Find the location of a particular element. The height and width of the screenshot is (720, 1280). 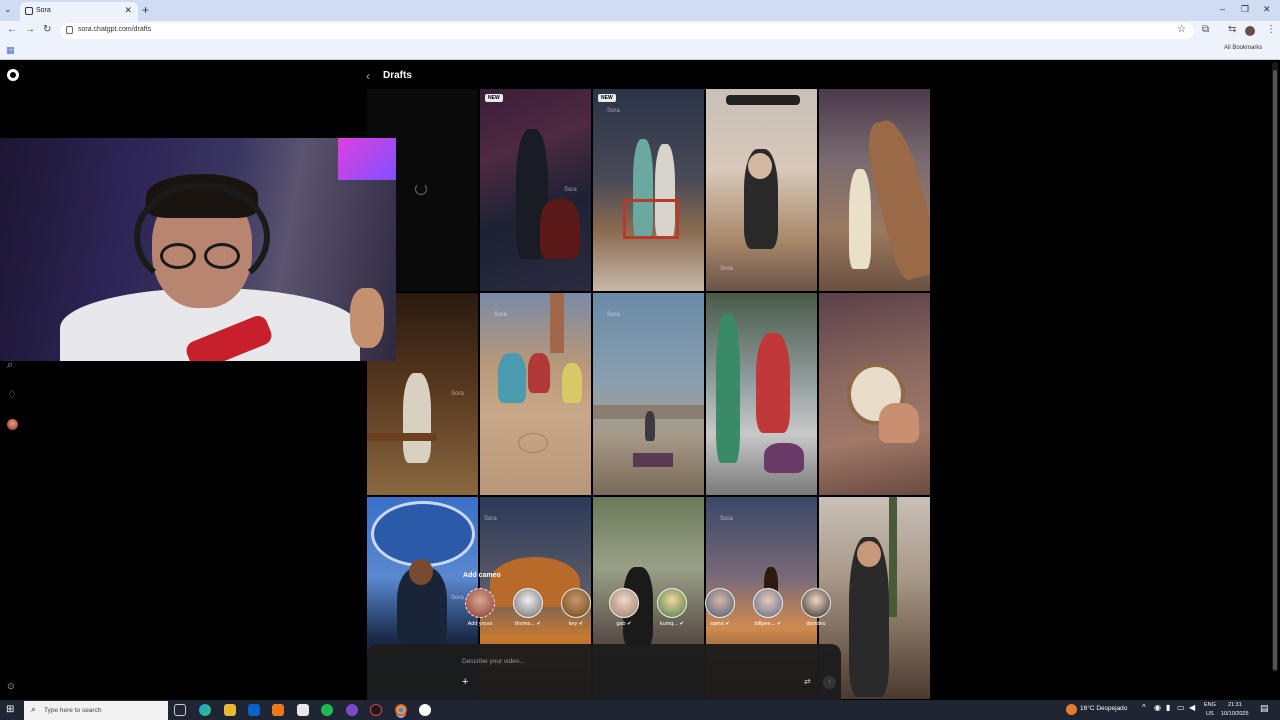

outlook-icon is located at coordinates (254, 710).